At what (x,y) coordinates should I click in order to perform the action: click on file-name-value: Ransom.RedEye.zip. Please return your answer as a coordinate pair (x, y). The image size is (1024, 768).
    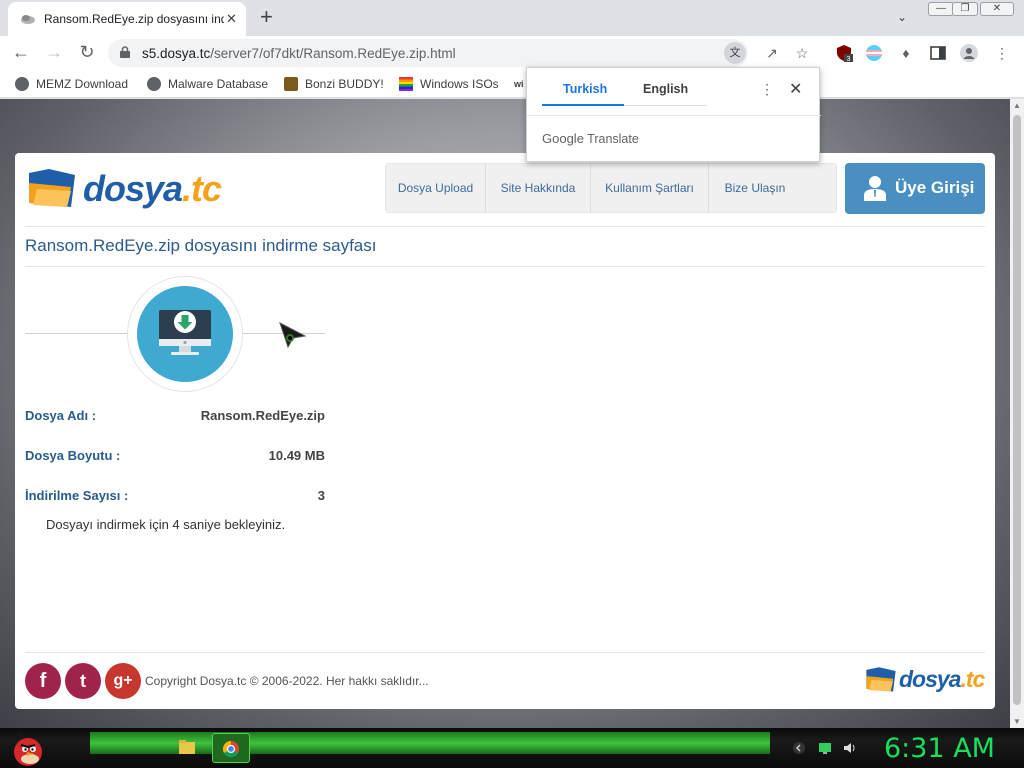
    Looking at the image, I should click on (262, 415).